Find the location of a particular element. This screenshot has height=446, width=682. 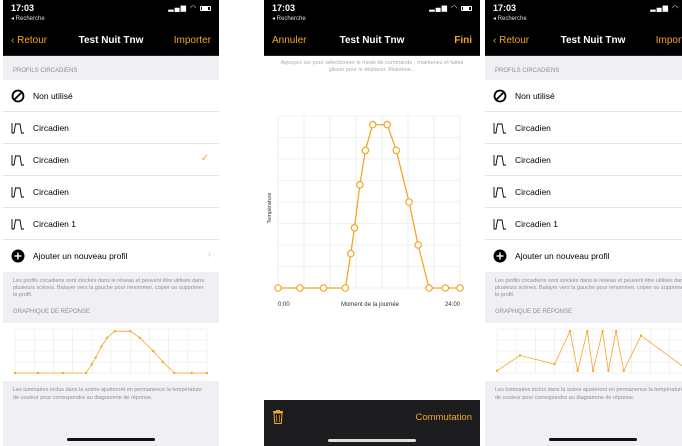

add-profile-row: Ajouter un nouveau profil › is located at coordinates (111, 256).